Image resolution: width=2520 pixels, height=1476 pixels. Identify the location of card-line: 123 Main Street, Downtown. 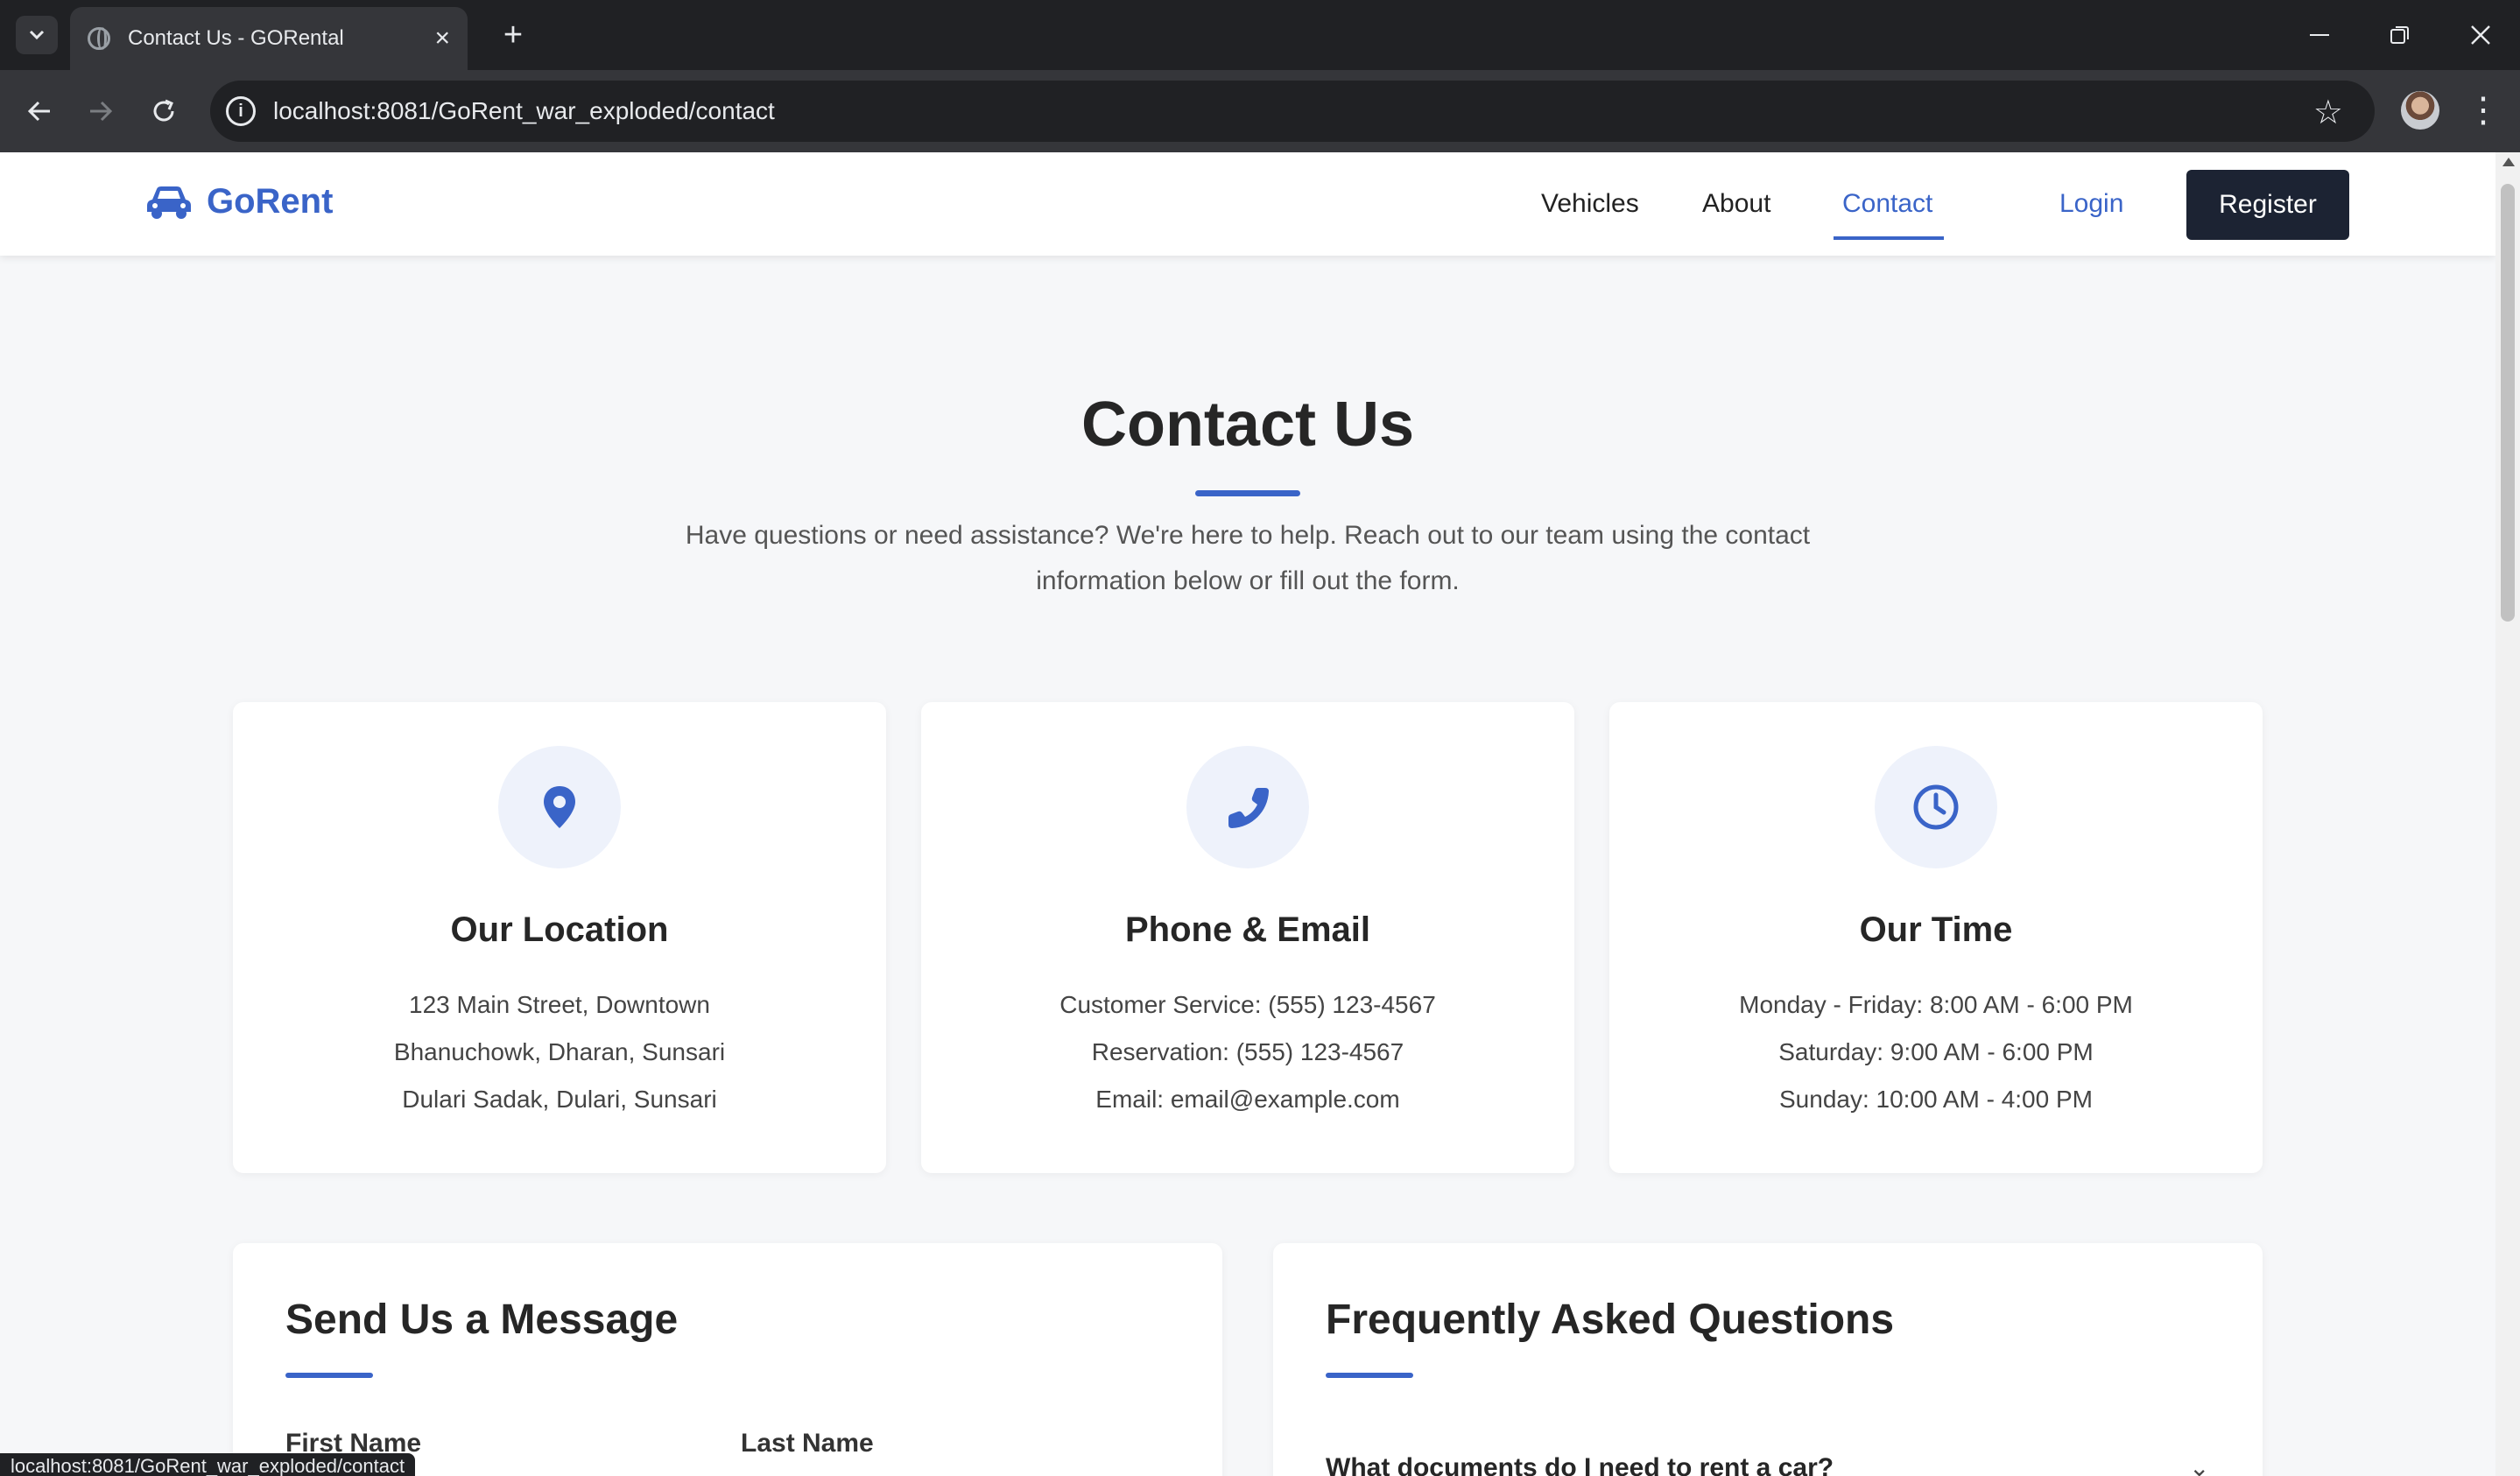
(559, 1004).